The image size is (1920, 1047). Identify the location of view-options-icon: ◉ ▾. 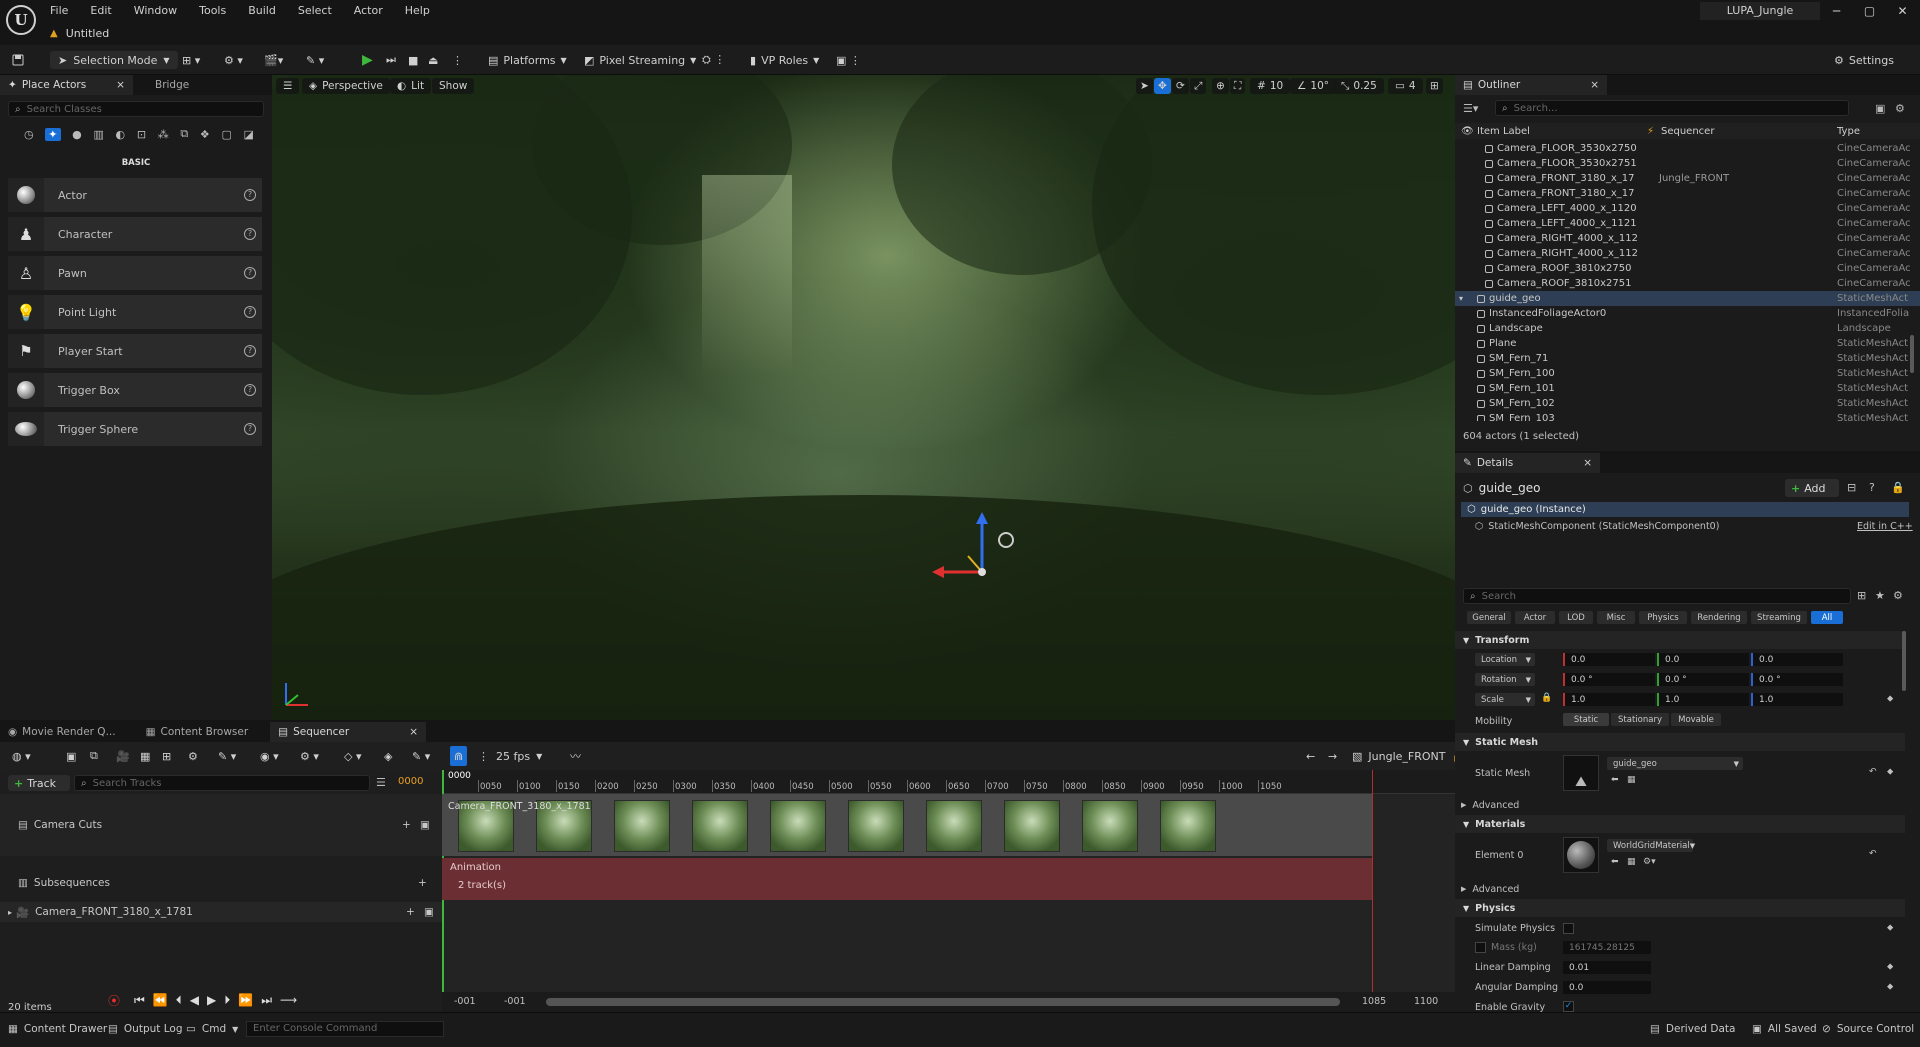
(269, 756).